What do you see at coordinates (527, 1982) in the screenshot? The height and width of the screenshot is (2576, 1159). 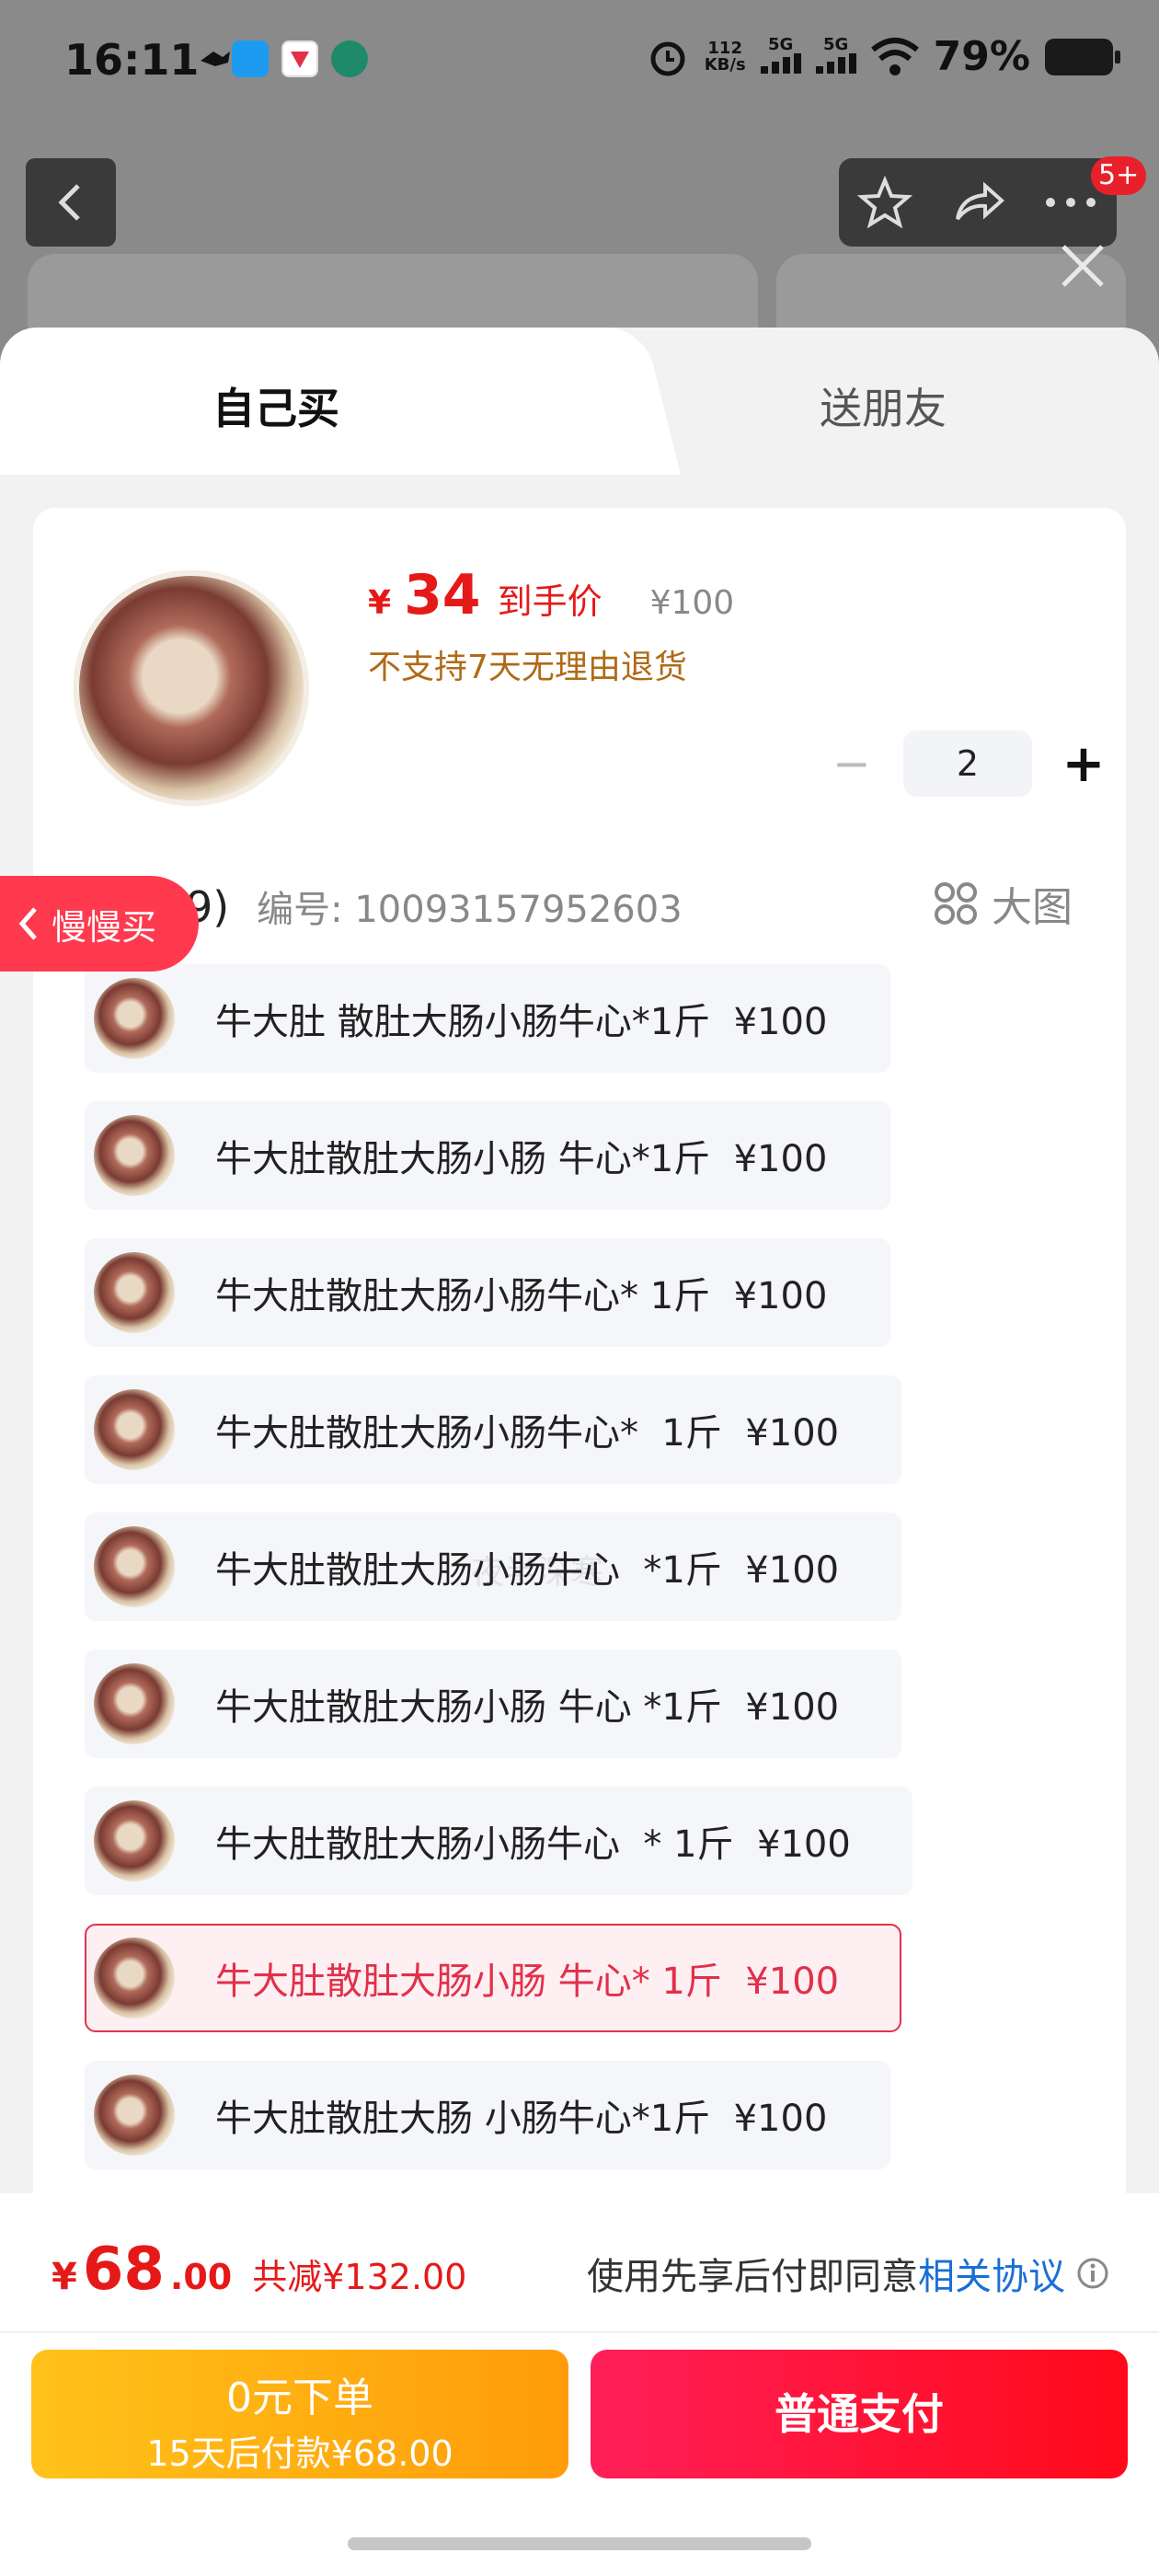 I see `spec-option-label: 牛大肚散肚大肠小肠 牛心* 1斤 ¥100` at bounding box center [527, 1982].